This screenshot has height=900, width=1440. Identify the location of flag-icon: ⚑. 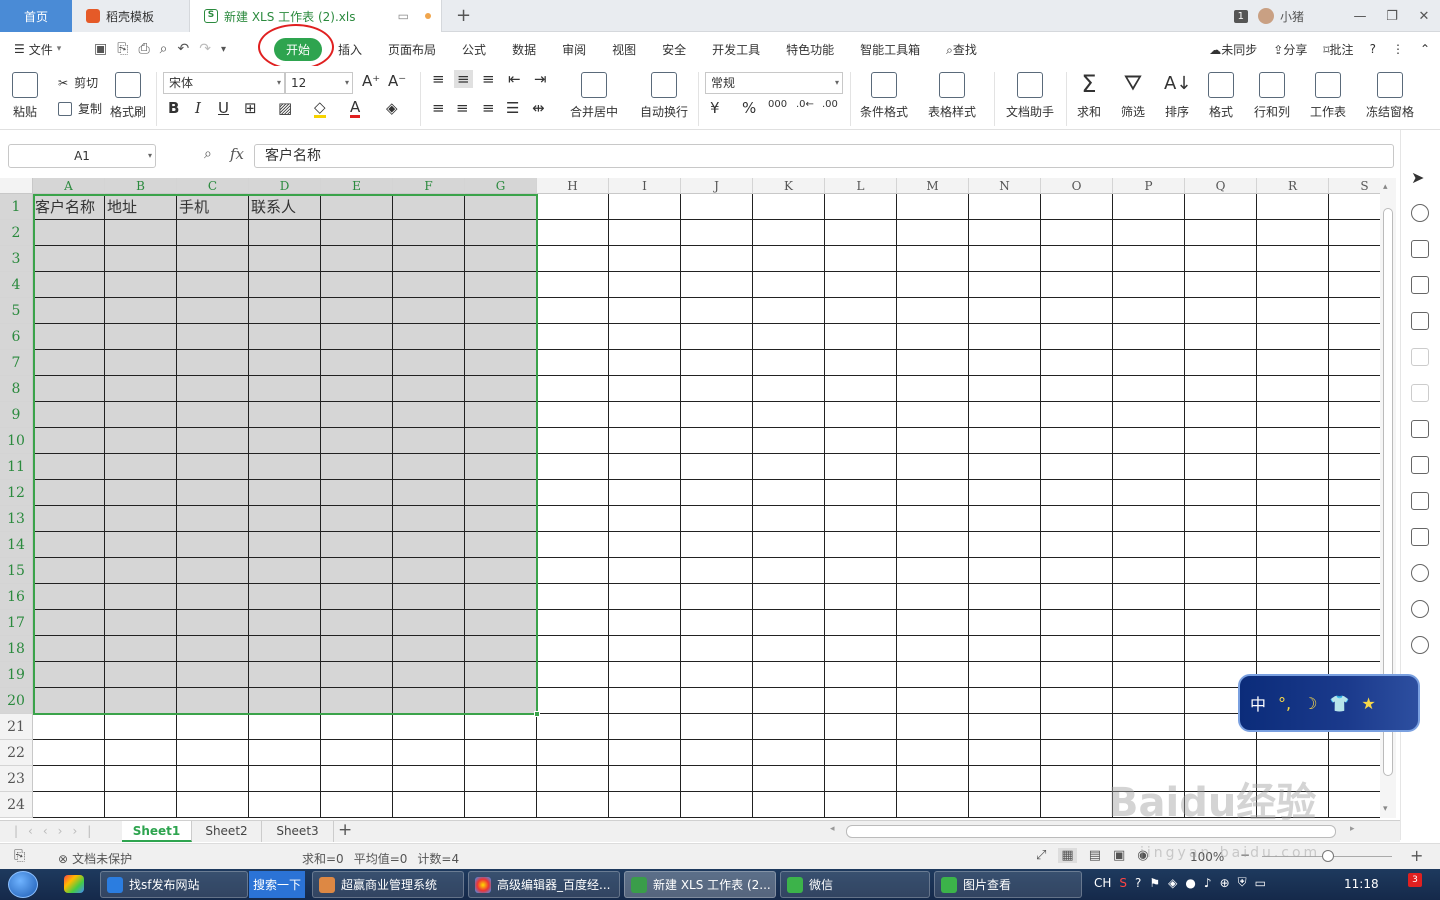
(1154, 883).